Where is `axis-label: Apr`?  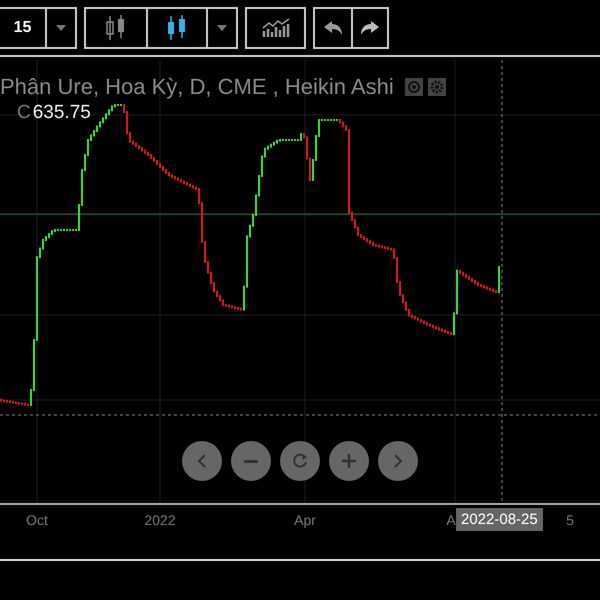
axis-label: Apr is located at coordinates (305, 520).